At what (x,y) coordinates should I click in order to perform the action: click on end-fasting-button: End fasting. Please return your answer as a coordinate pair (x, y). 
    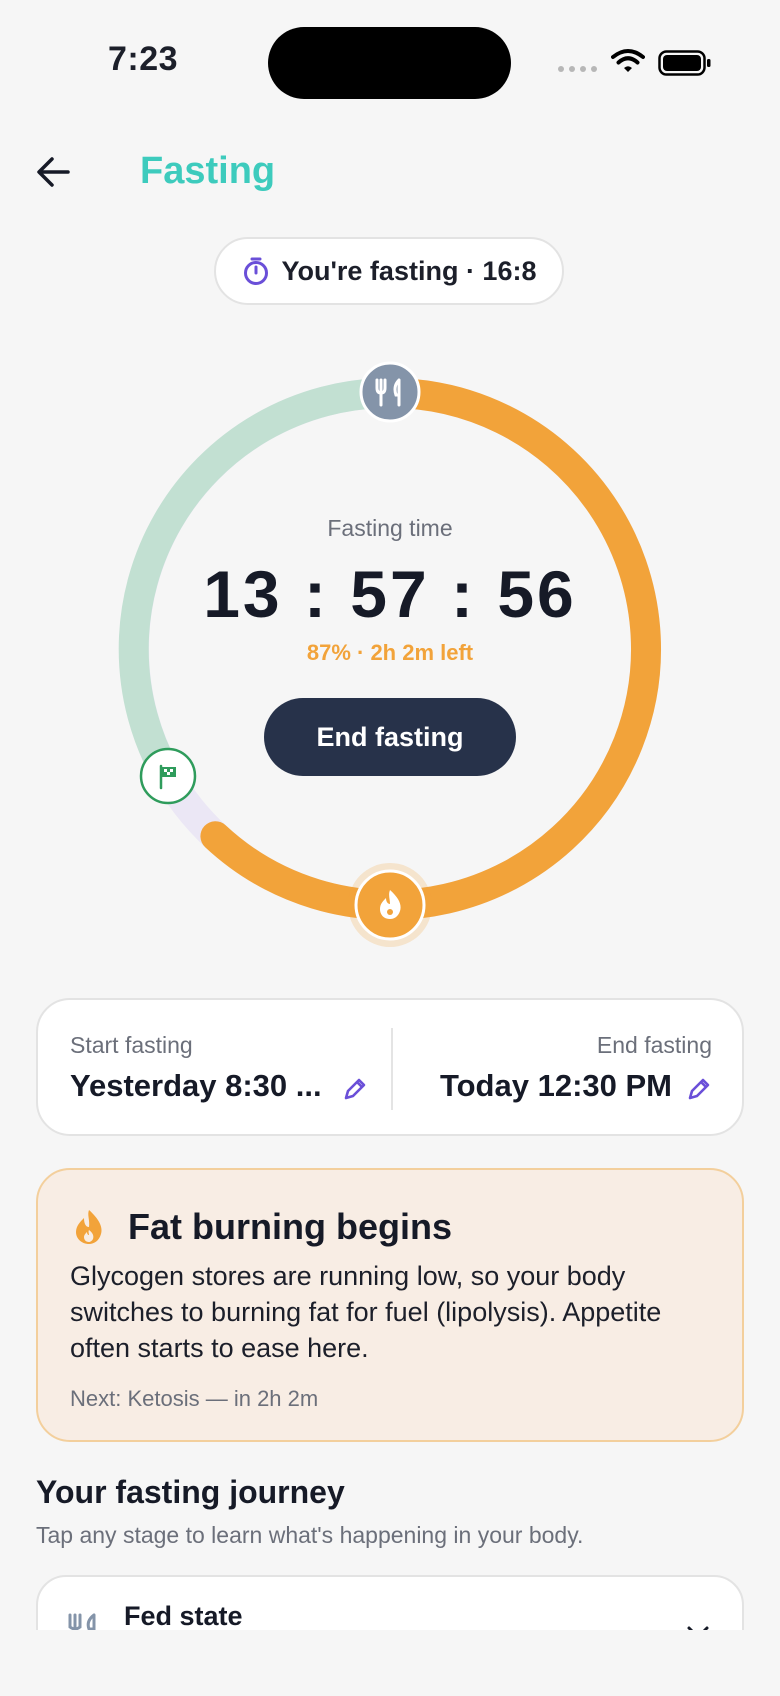
    Looking at the image, I should click on (390, 737).